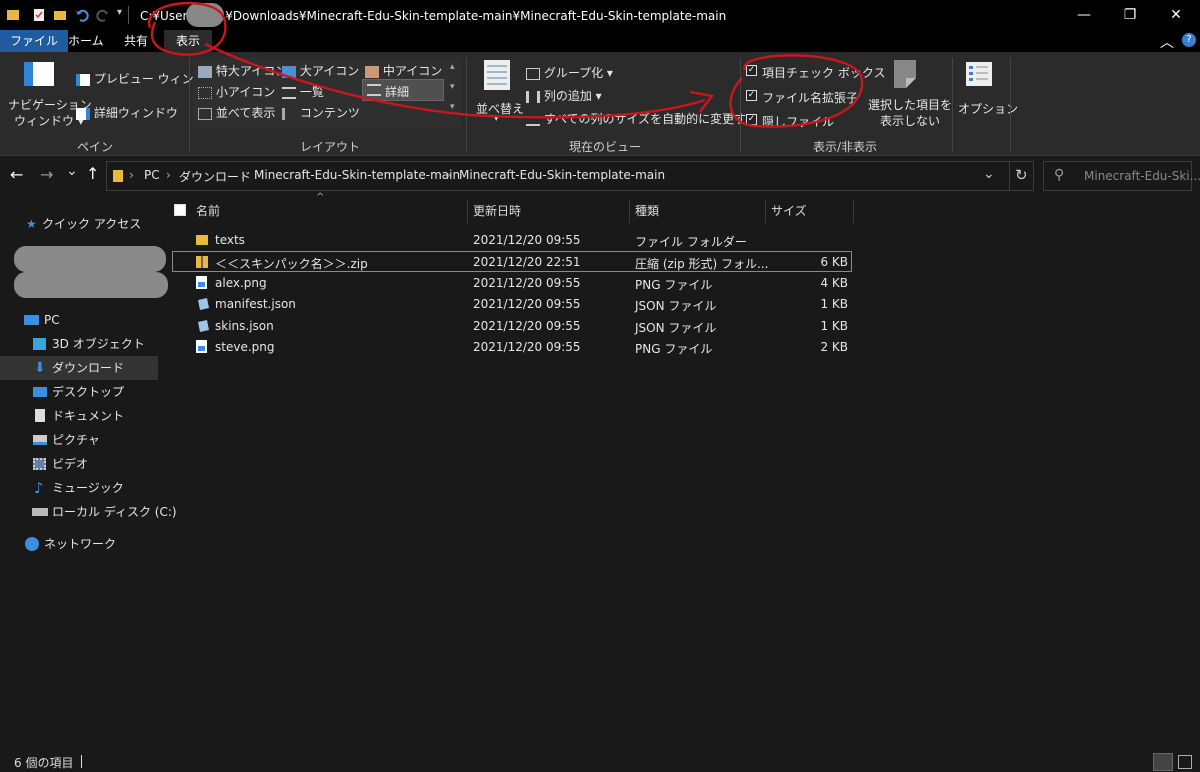  Describe the element at coordinates (39, 15) in the screenshot. I see `properties-icon` at that location.